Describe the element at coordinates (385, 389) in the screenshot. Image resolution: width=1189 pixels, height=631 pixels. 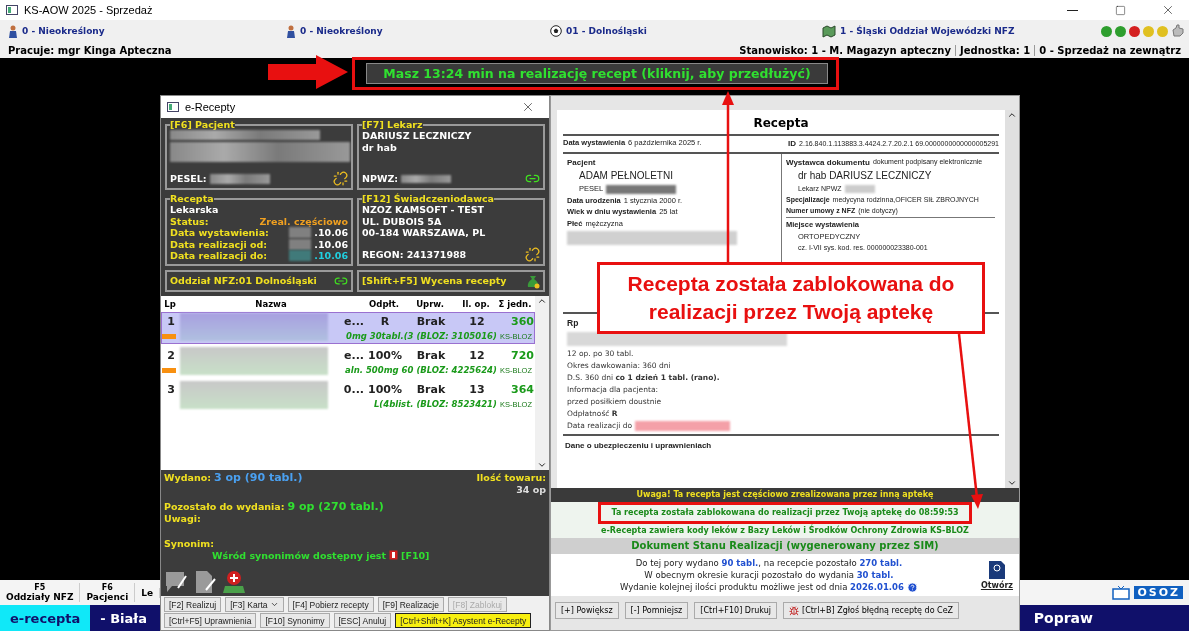
I see `table-cell-text: 100%` at that location.